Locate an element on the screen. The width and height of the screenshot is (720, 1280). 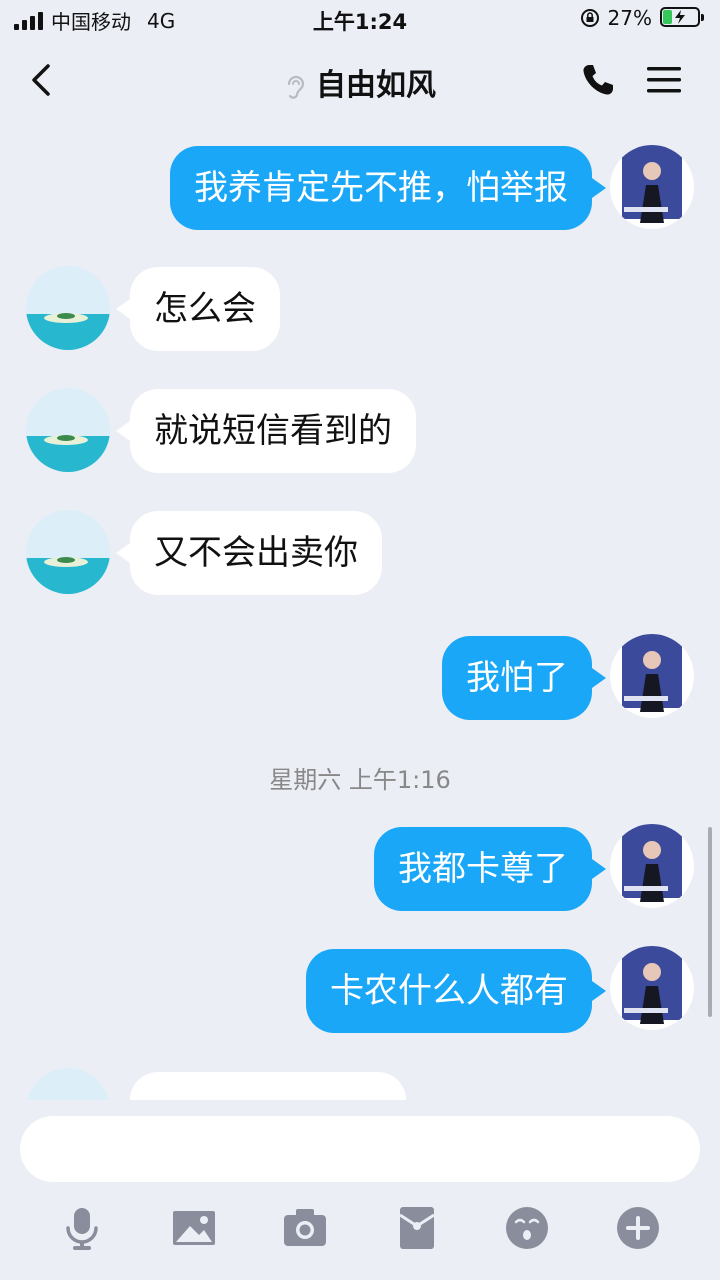
chat-title: 自由如风 is located at coordinates (376, 85).